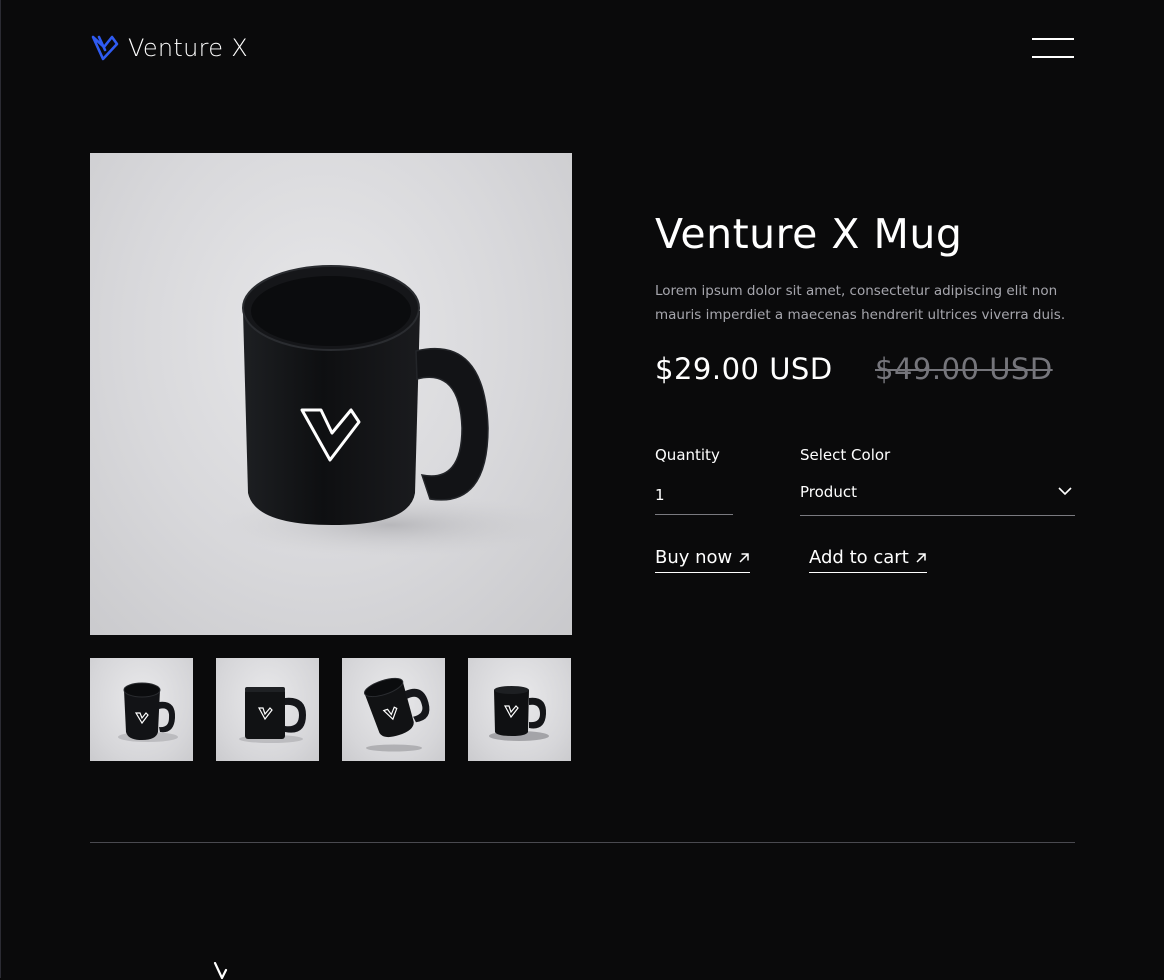 Image resolution: width=1164 pixels, height=980 pixels. I want to click on section-divider, so click(582, 842).